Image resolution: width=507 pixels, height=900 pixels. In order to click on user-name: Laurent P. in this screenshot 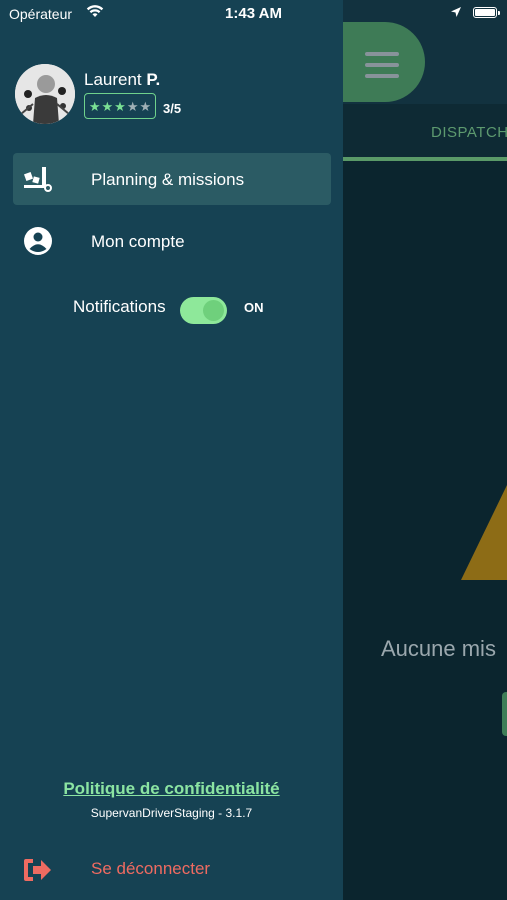, I will do `click(122, 80)`.